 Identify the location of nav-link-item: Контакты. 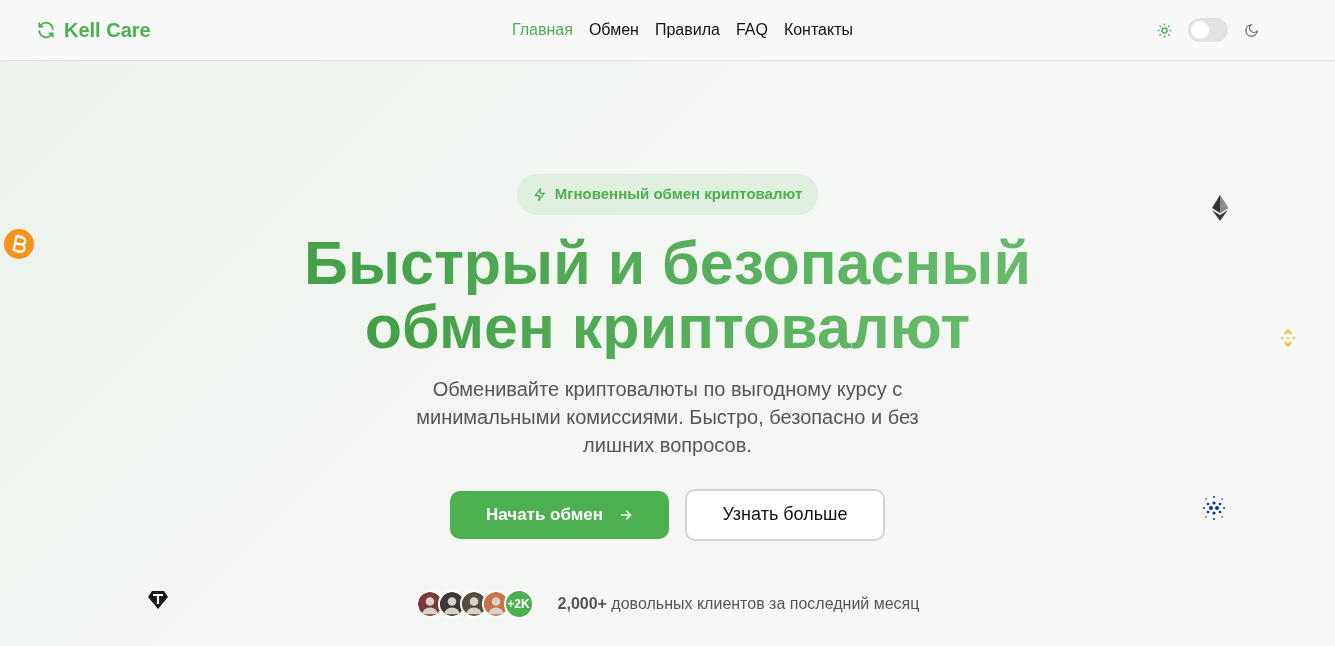
(818, 30).